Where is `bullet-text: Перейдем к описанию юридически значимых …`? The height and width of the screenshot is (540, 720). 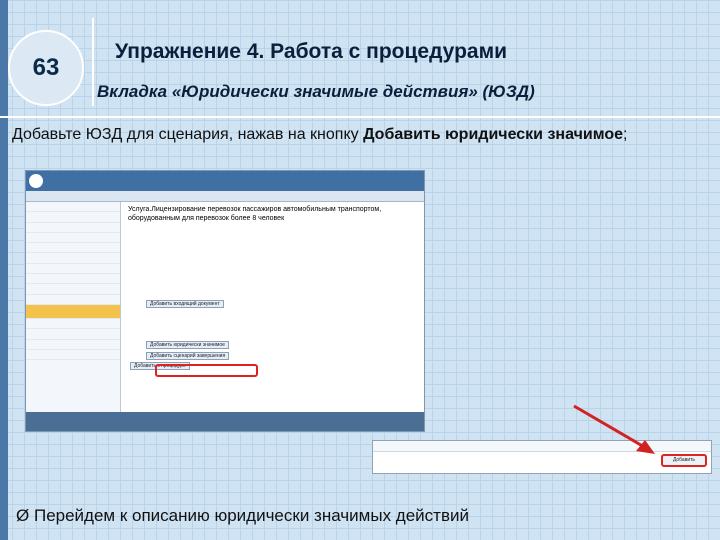
bullet-text: Перейдем к описанию юридически значимых … is located at coordinates (251, 515).